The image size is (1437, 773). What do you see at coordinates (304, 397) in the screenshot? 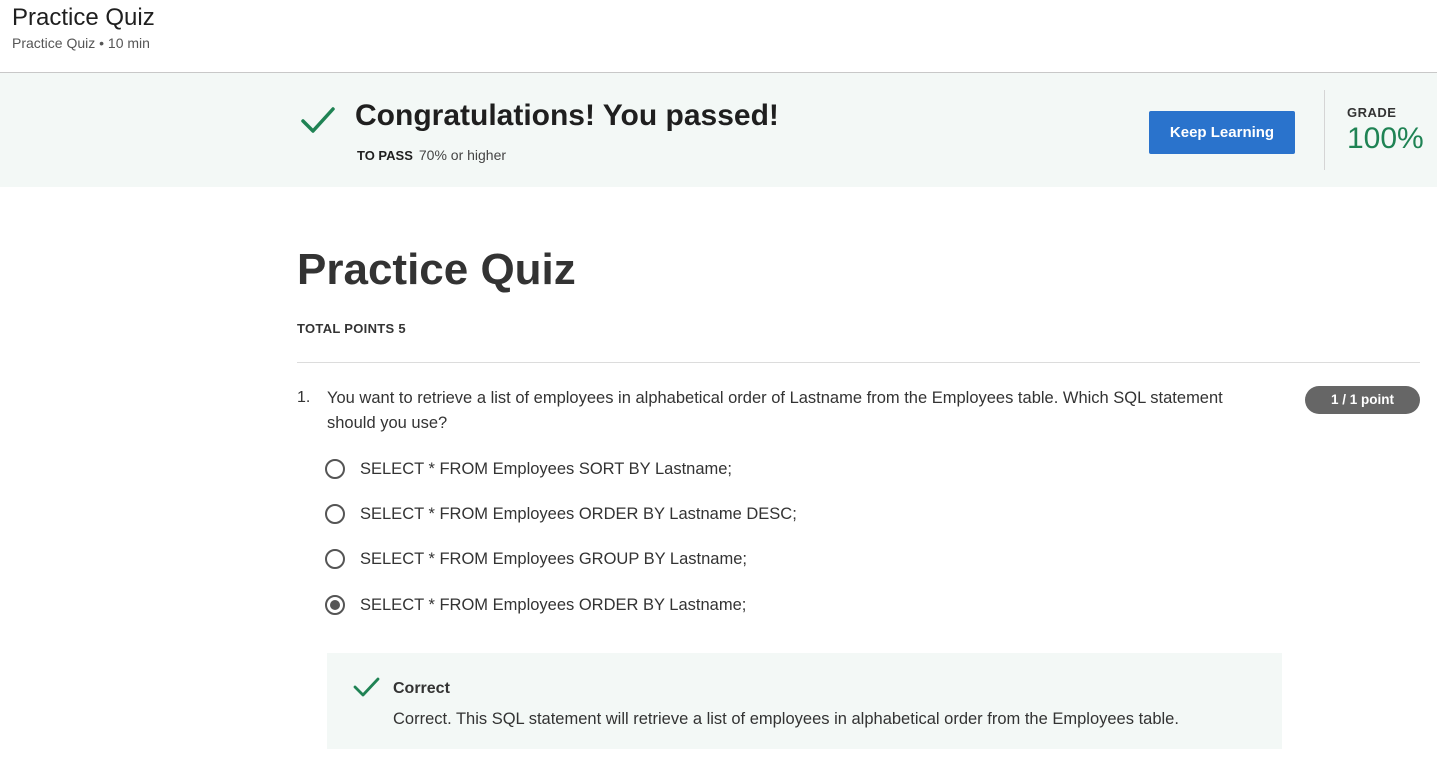
I see `question-number: 1.` at bounding box center [304, 397].